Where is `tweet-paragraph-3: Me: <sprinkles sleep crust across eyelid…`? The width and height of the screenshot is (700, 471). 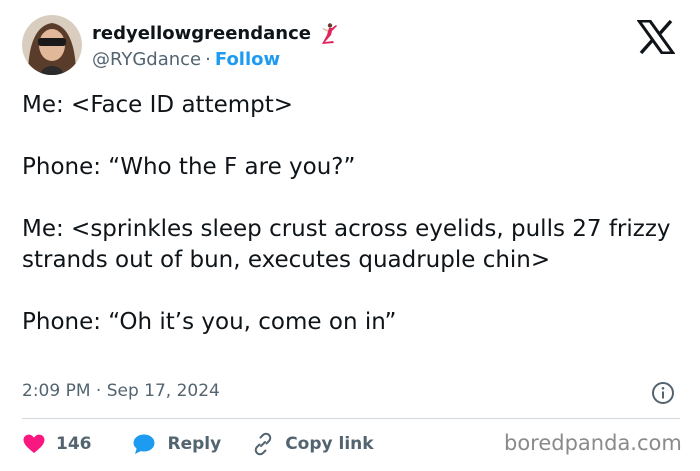 tweet-paragraph-3: Me: <sprinkles sleep crust across eyelid… is located at coordinates (350, 244).